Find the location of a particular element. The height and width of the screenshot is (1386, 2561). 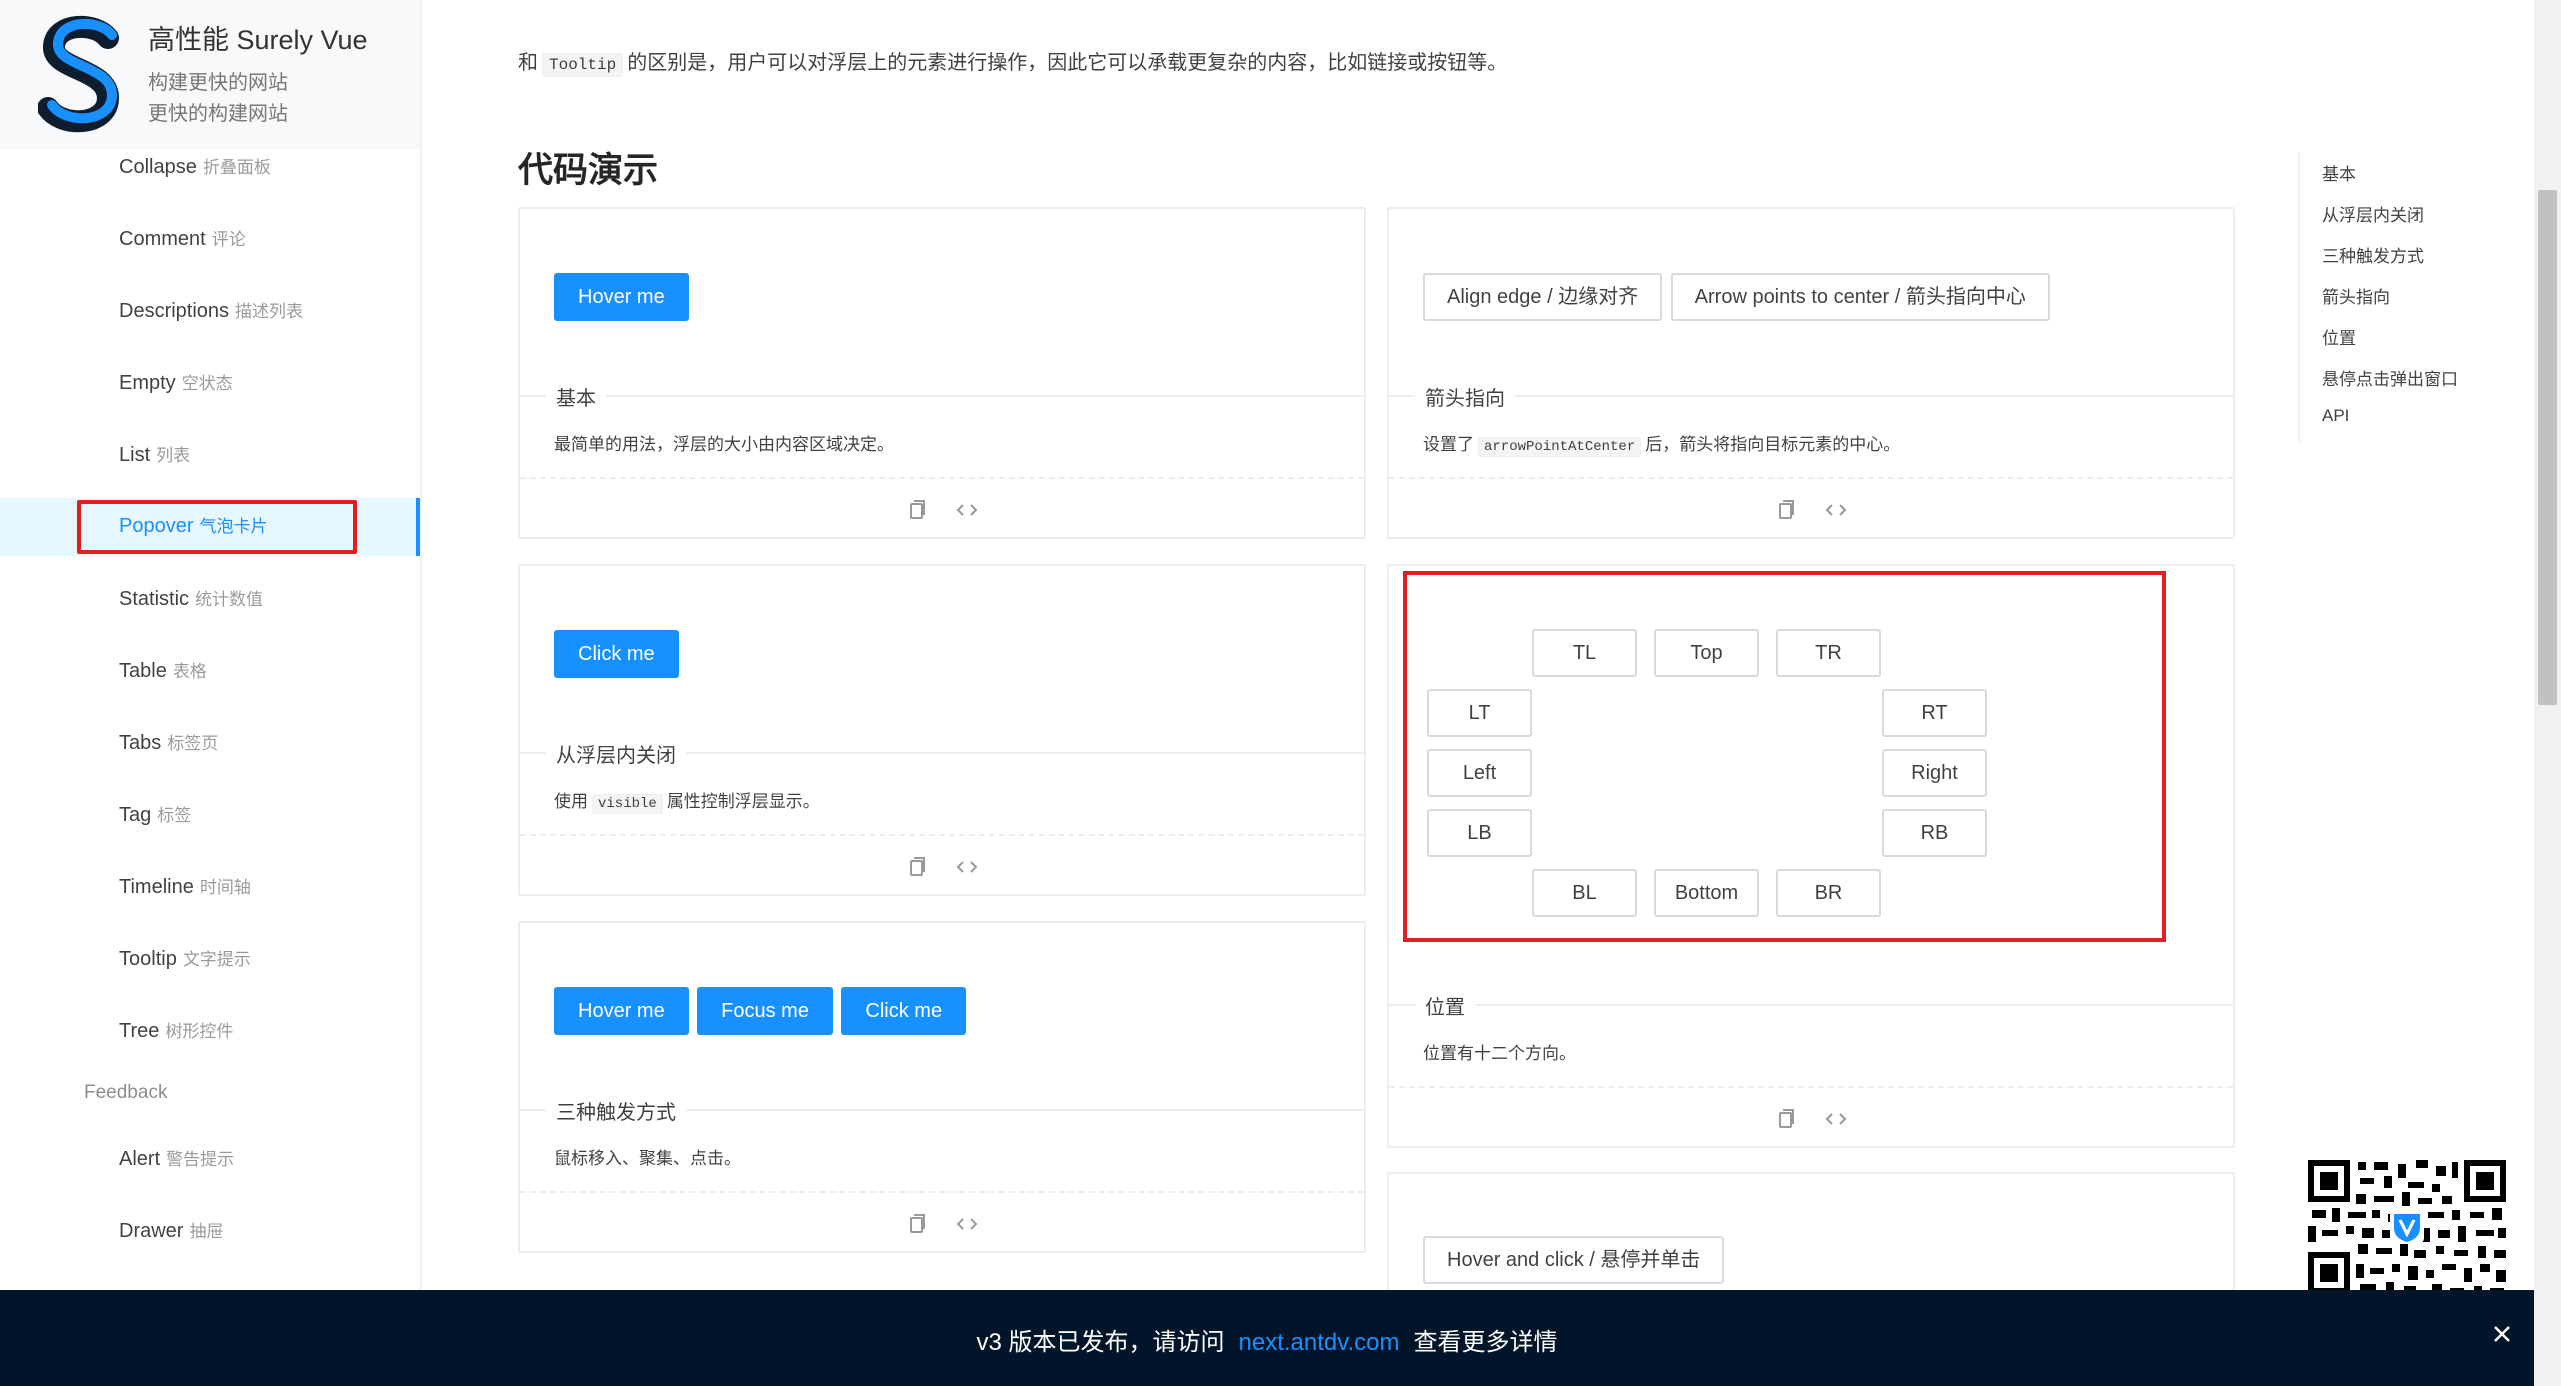

sidebar-item-descriptions: Descriptions 描述列表 is located at coordinates (210, 312).